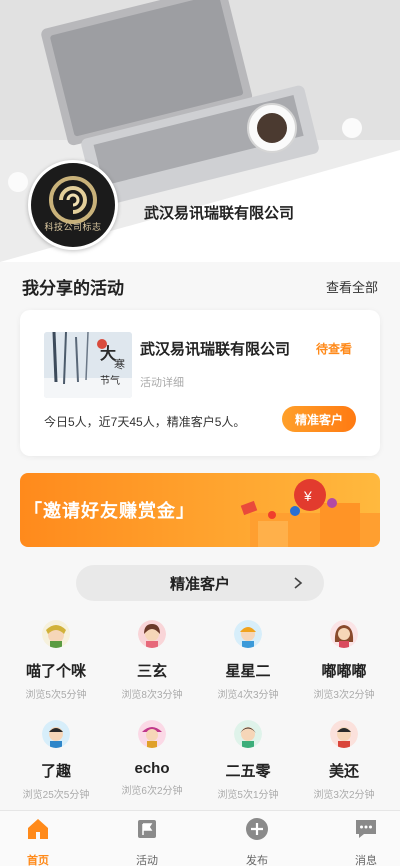 The image size is (400, 866). I want to click on status-badge: 待查看, so click(334, 349).